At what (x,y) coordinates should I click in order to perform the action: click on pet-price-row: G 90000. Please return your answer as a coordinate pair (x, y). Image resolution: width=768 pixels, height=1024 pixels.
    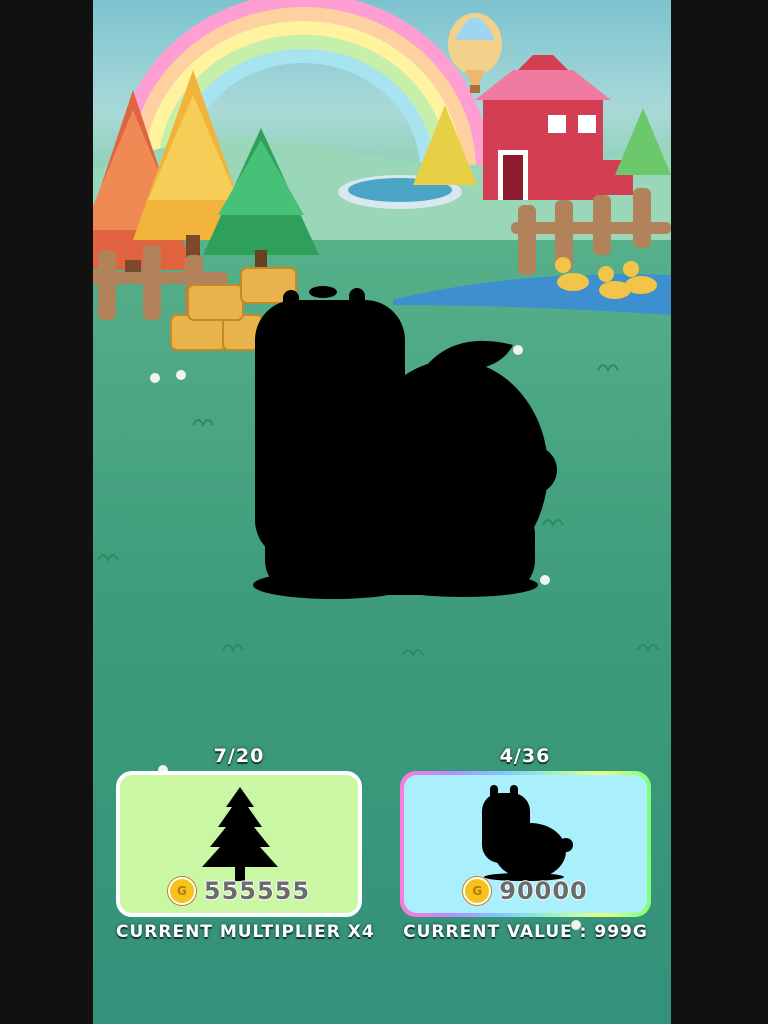
    Looking at the image, I should click on (525, 891).